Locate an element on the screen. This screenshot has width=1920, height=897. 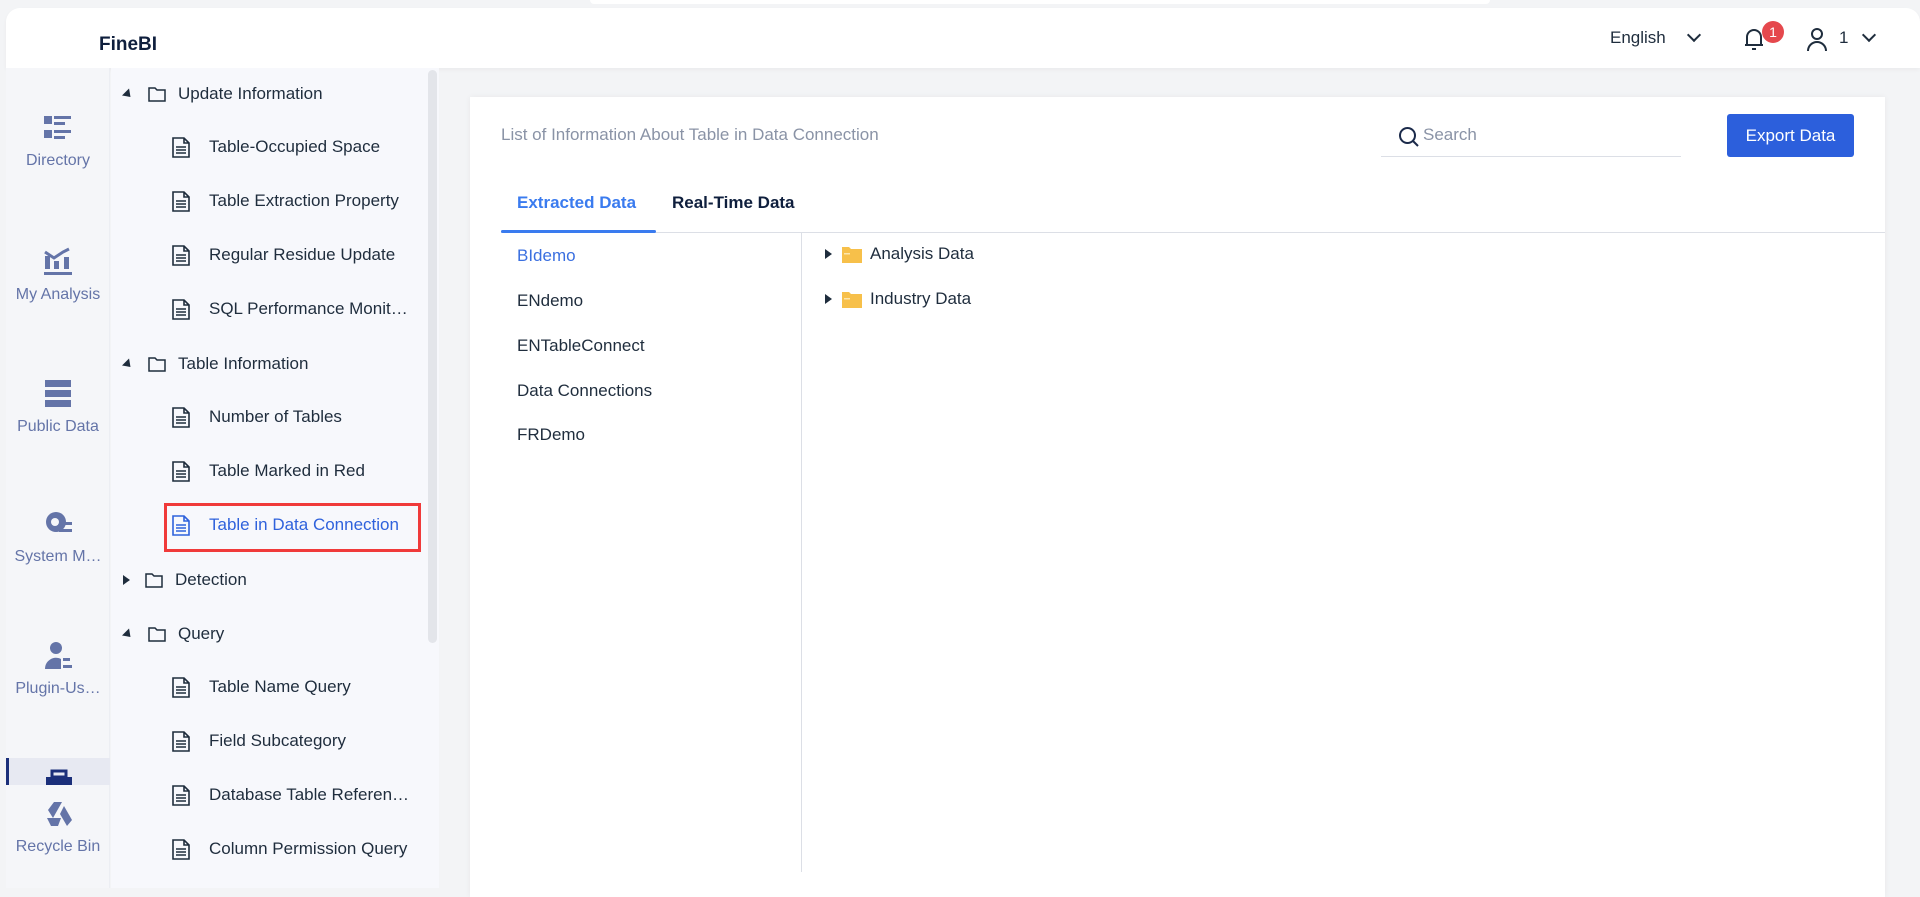
system-management-icon is located at coordinates (59, 522).